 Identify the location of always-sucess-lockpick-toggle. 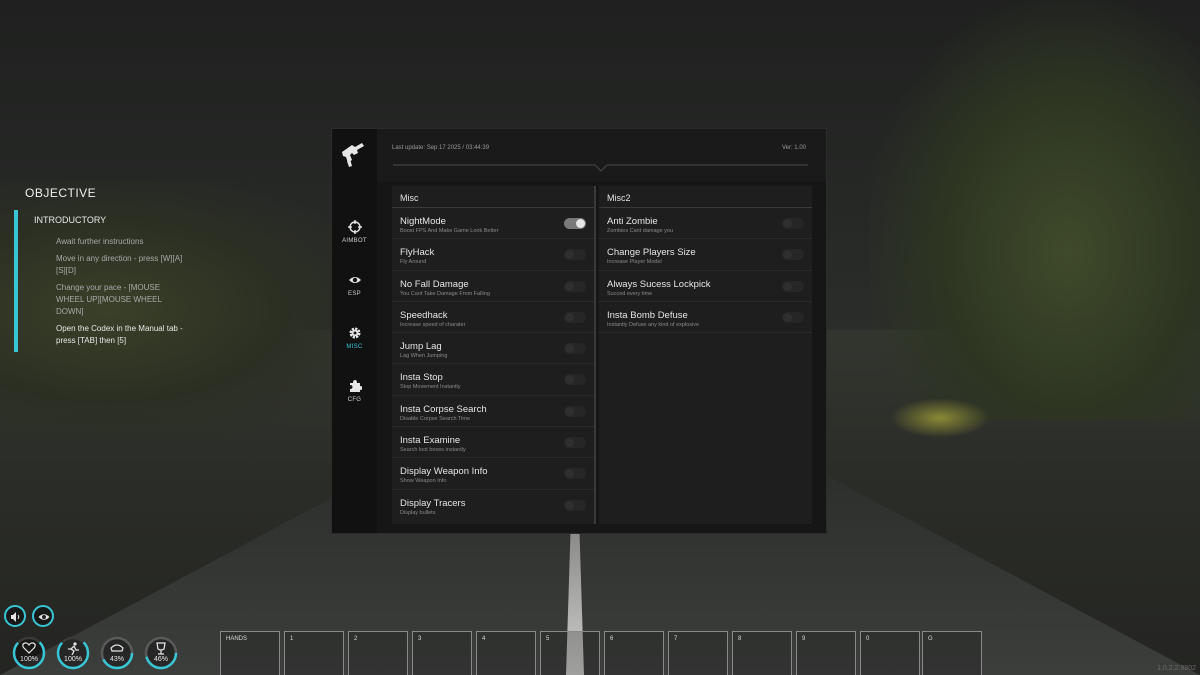
(793, 286).